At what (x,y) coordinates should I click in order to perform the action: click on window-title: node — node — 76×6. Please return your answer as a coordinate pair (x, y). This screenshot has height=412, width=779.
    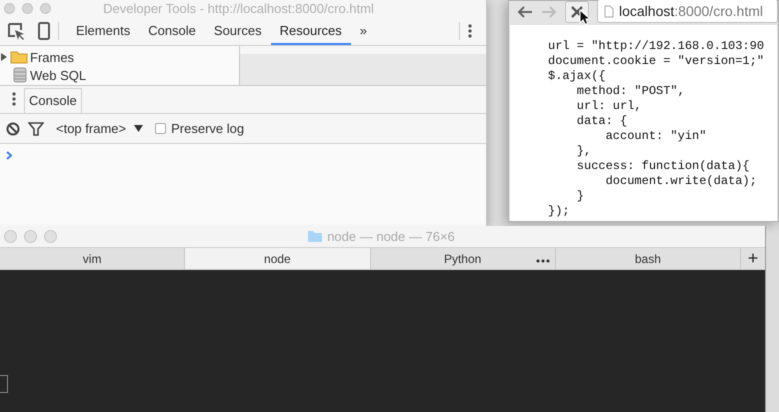
    Looking at the image, I should click on (391, 236).